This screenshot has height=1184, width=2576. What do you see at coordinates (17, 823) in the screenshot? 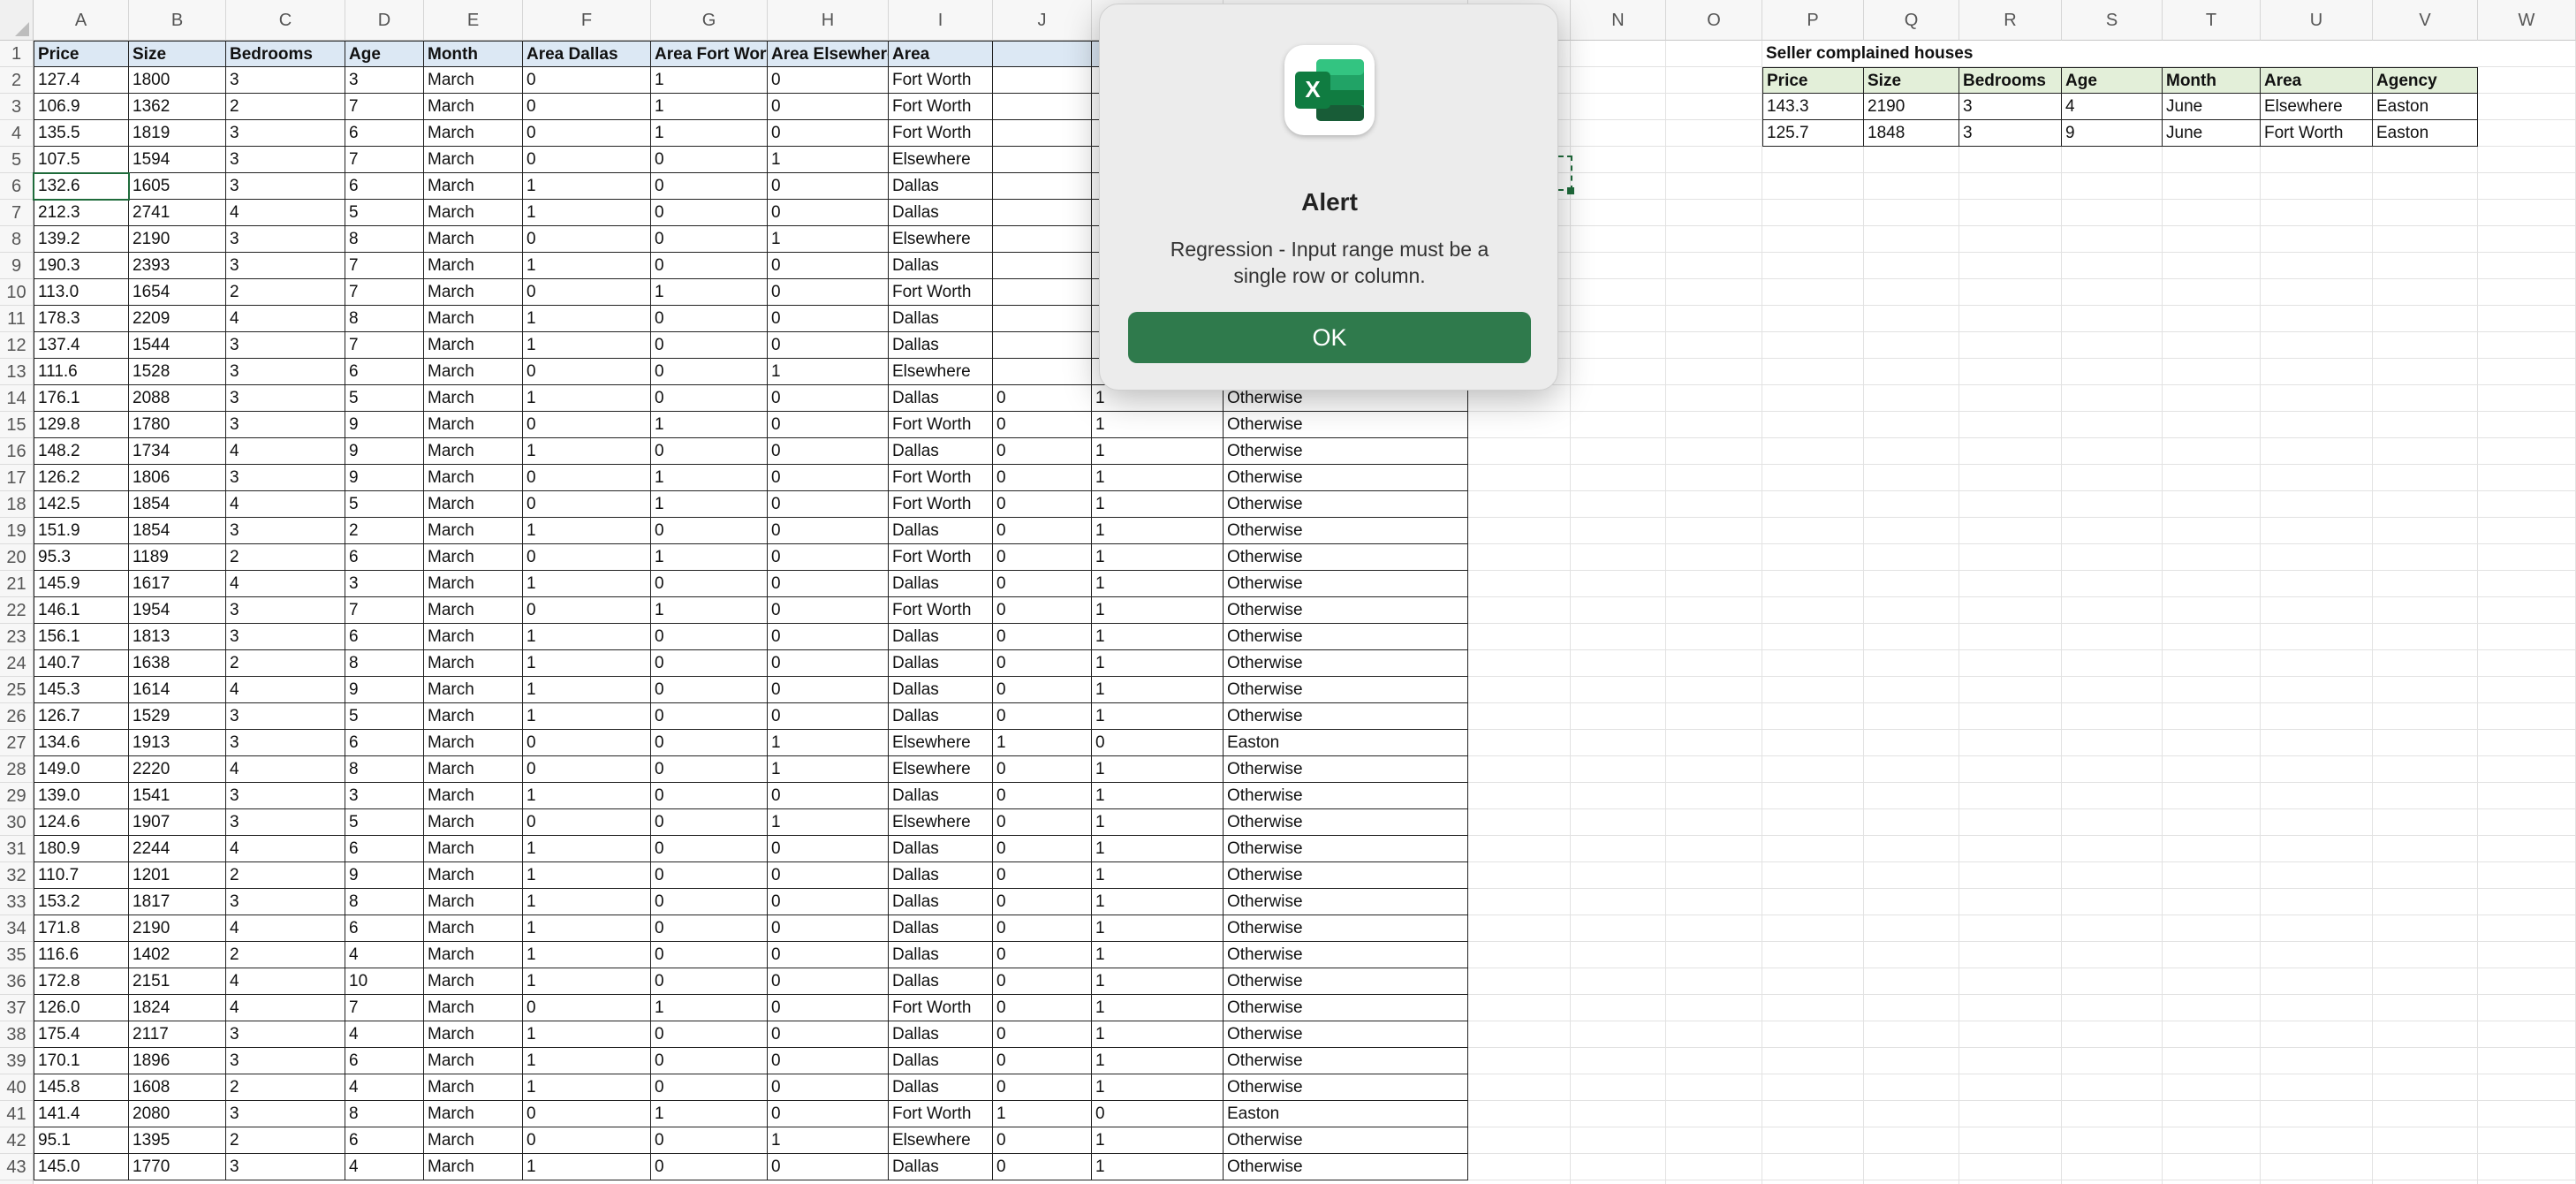
I see `row-header-30: 30` at bounding box center [17, 823].